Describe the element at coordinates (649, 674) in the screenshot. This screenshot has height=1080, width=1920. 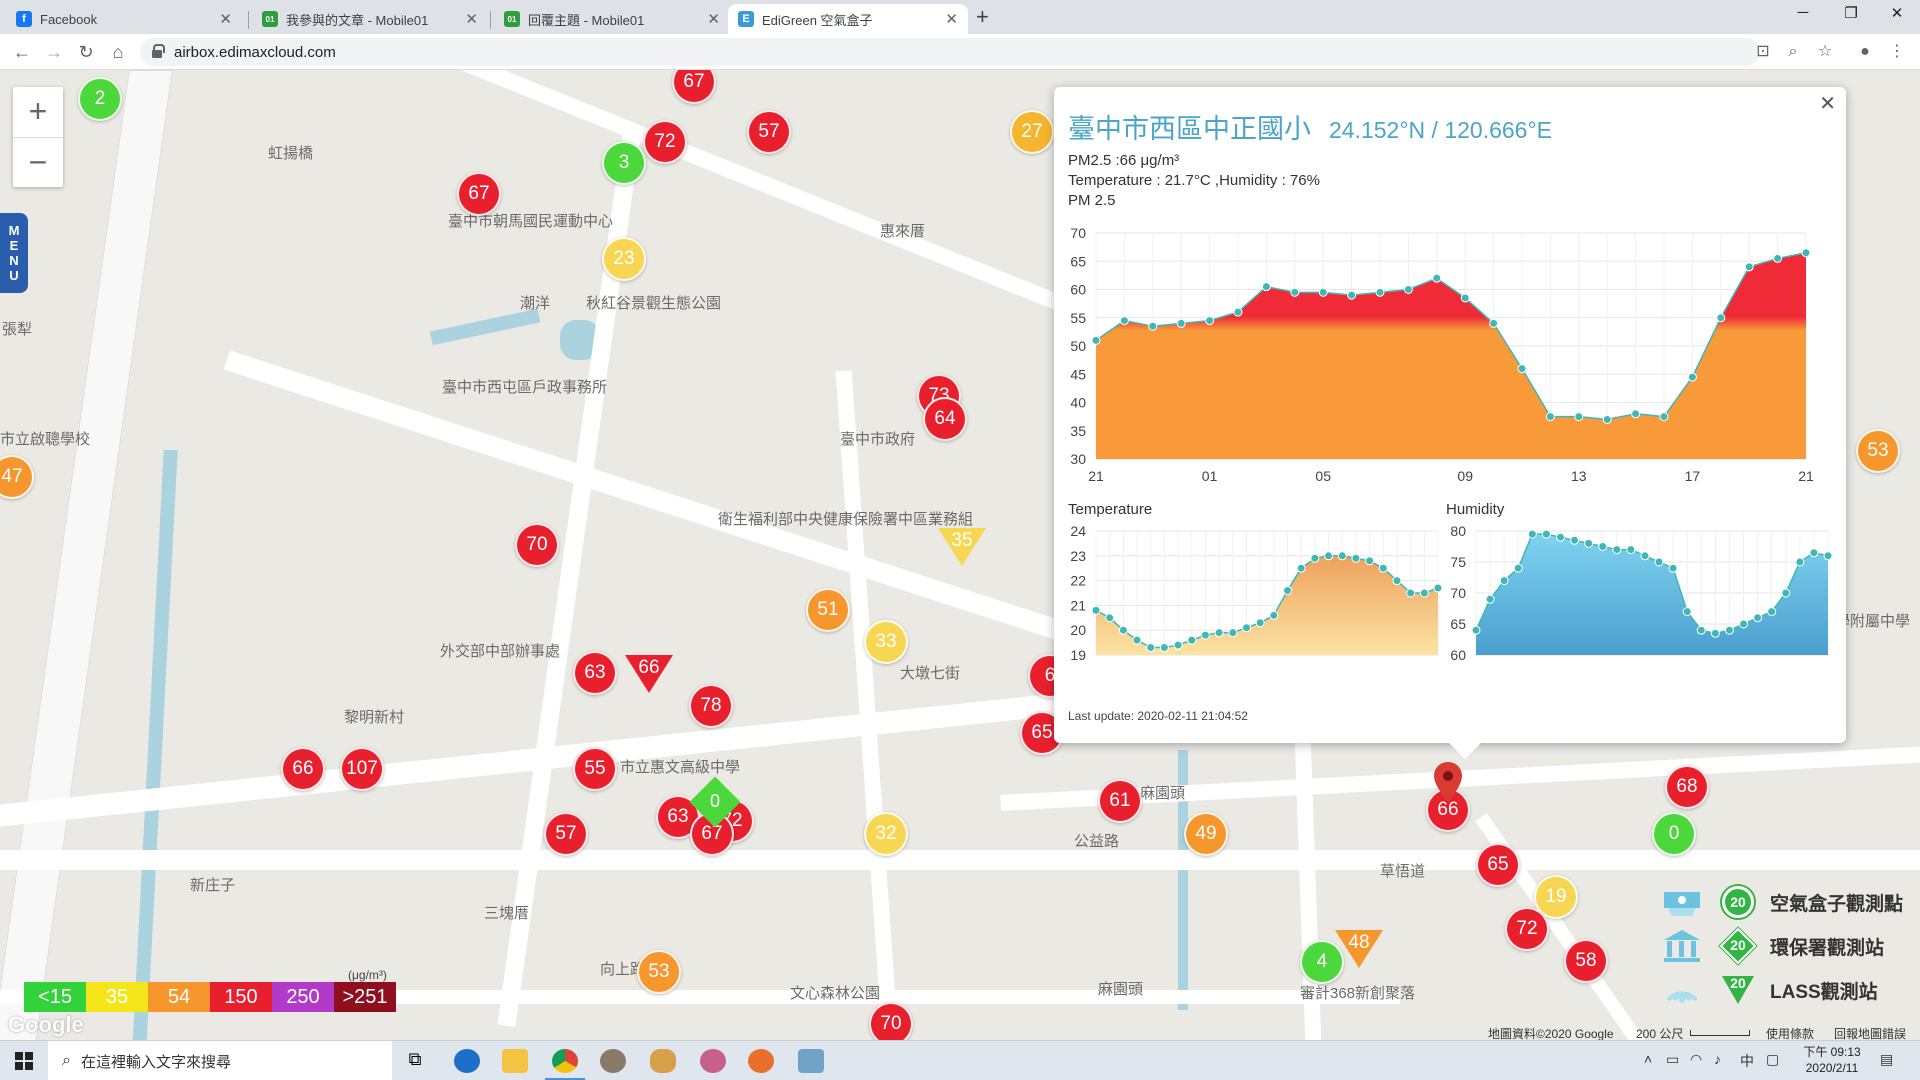
I see `lass-station-marker: 66` at that location.